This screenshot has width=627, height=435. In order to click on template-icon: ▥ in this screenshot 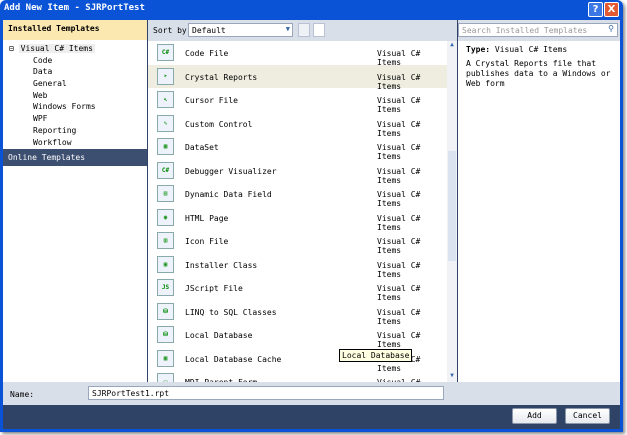, I will do `click(165, 240)`.